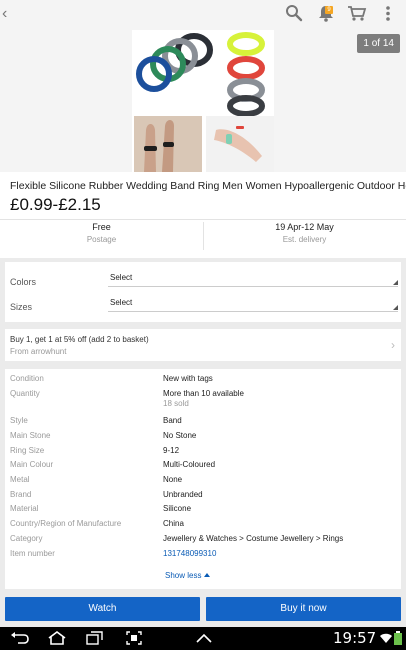 This screenshot has height=650, width=406. I want to click on promo-seller: From arrowhunt, so click(38, 351).